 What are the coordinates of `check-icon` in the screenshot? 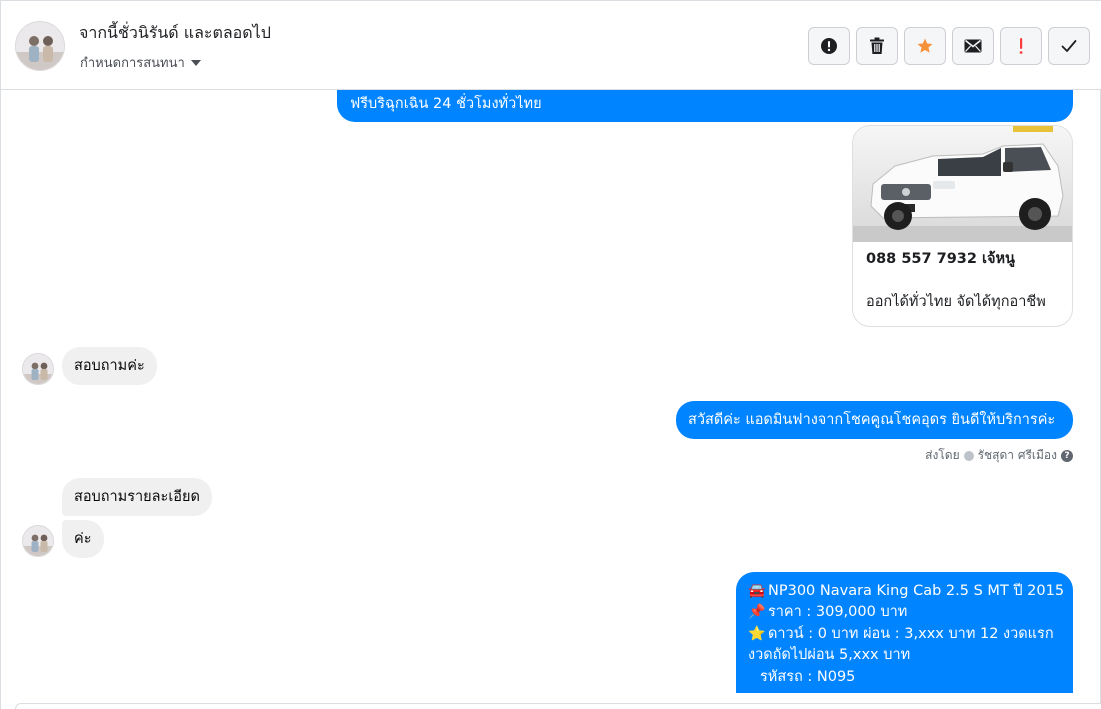 It's located at (1069, 46).